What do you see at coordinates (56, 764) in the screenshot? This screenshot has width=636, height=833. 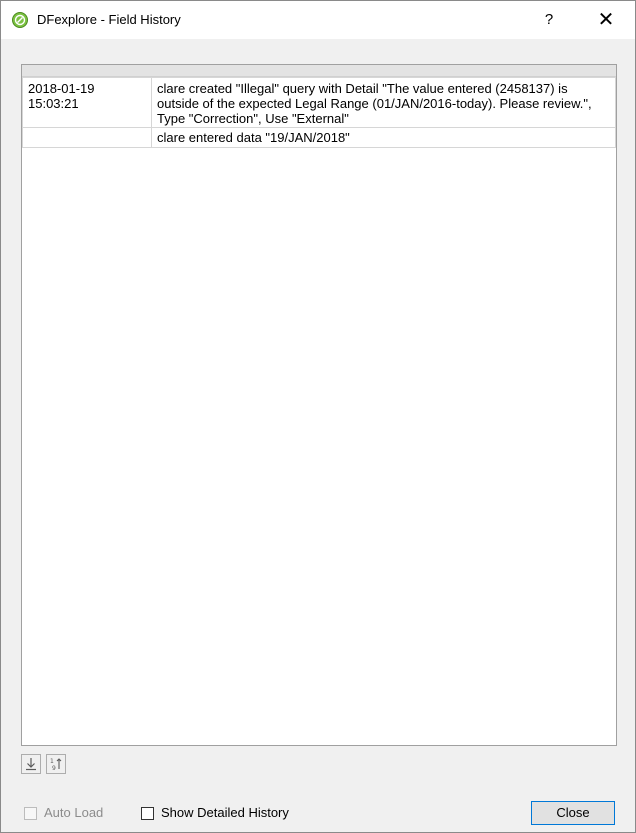 I see `sort-button: 1 9` at bounding box center [56, 764].